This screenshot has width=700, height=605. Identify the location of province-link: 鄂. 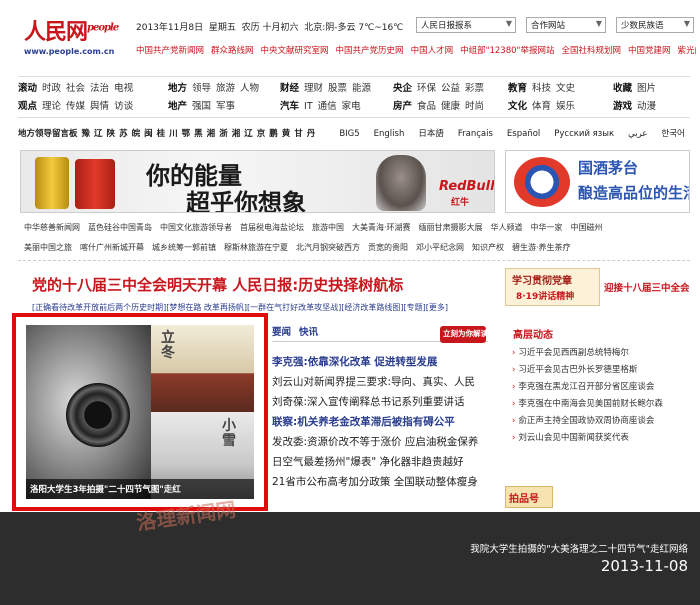
(186, 134).